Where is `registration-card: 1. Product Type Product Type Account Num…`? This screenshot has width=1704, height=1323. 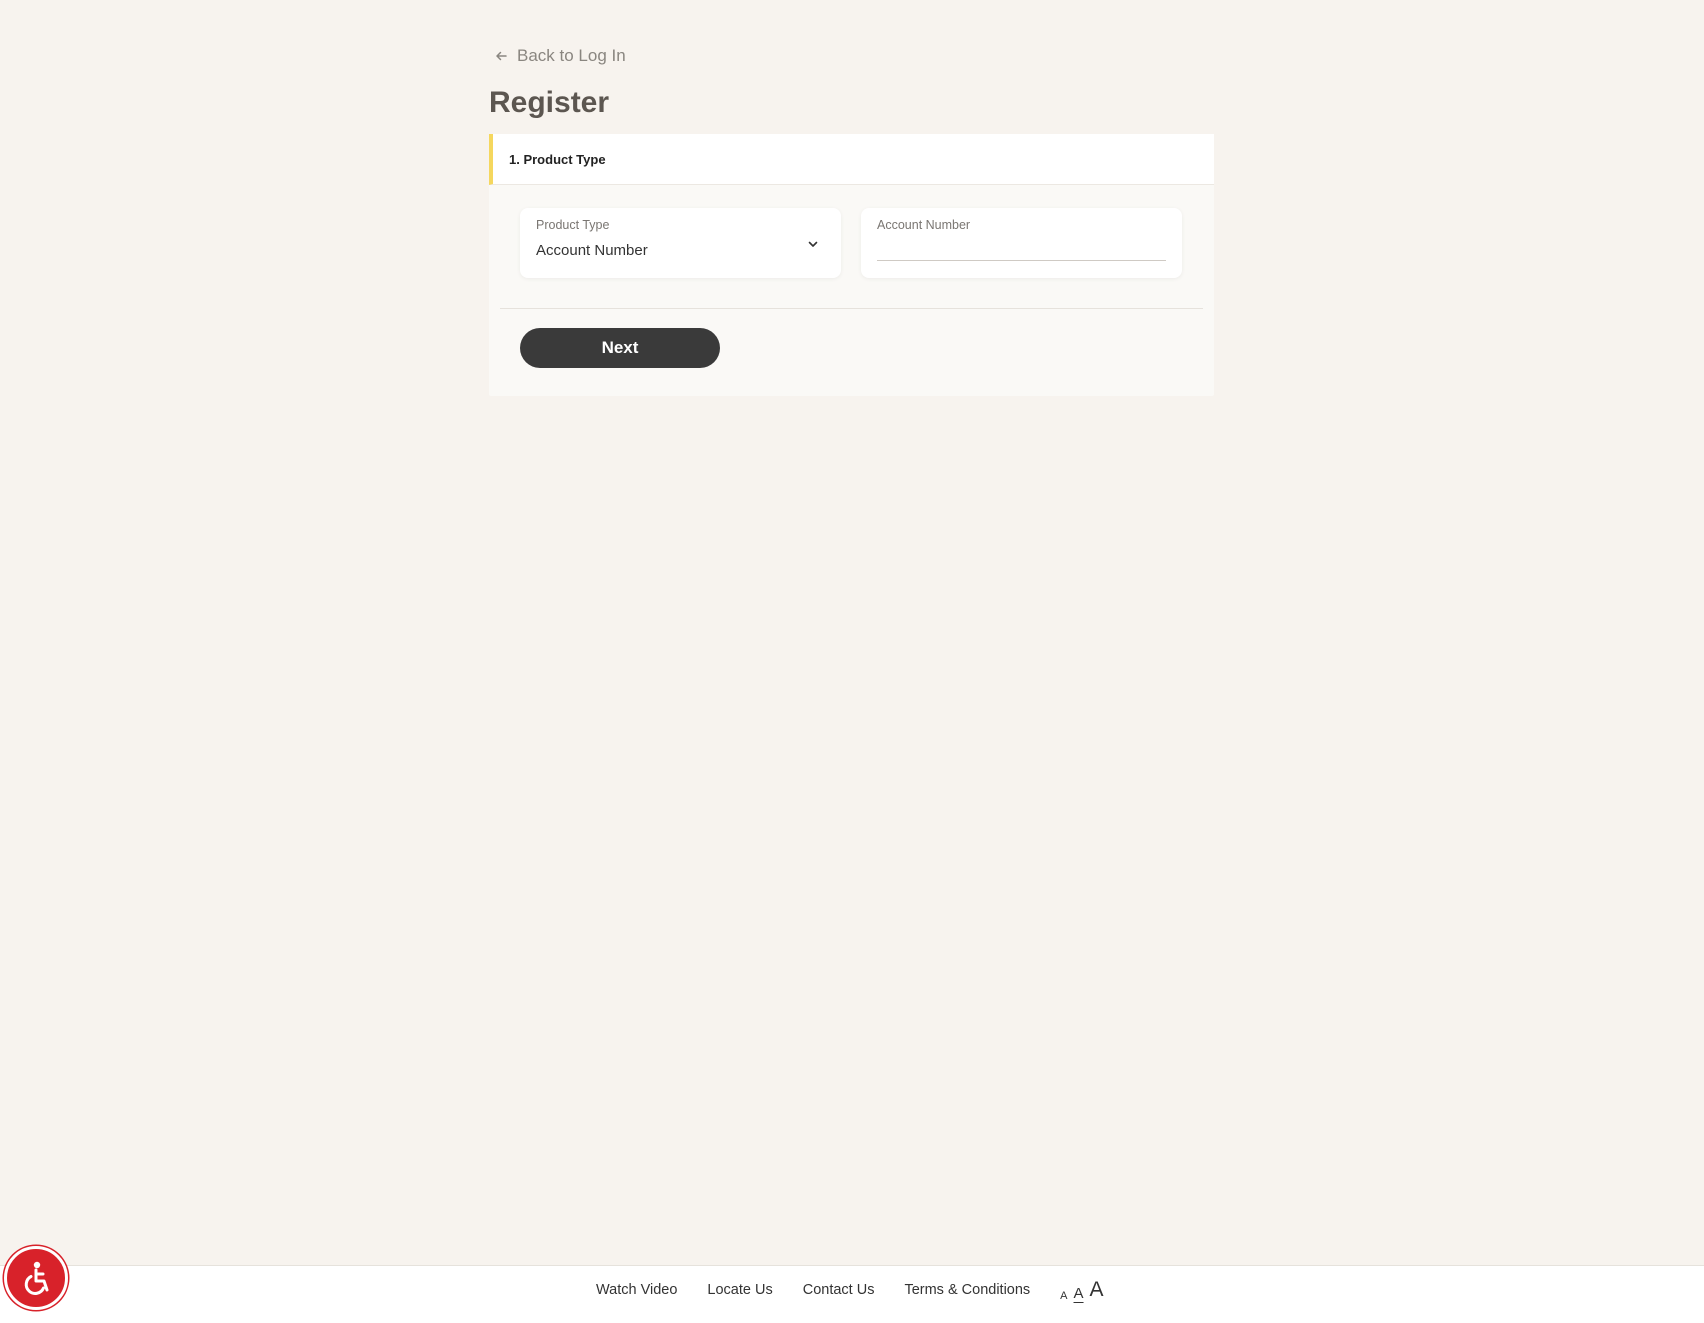 registration-card: 1. Product Type Product Type Account Num… is located at coordinates (851, 265).